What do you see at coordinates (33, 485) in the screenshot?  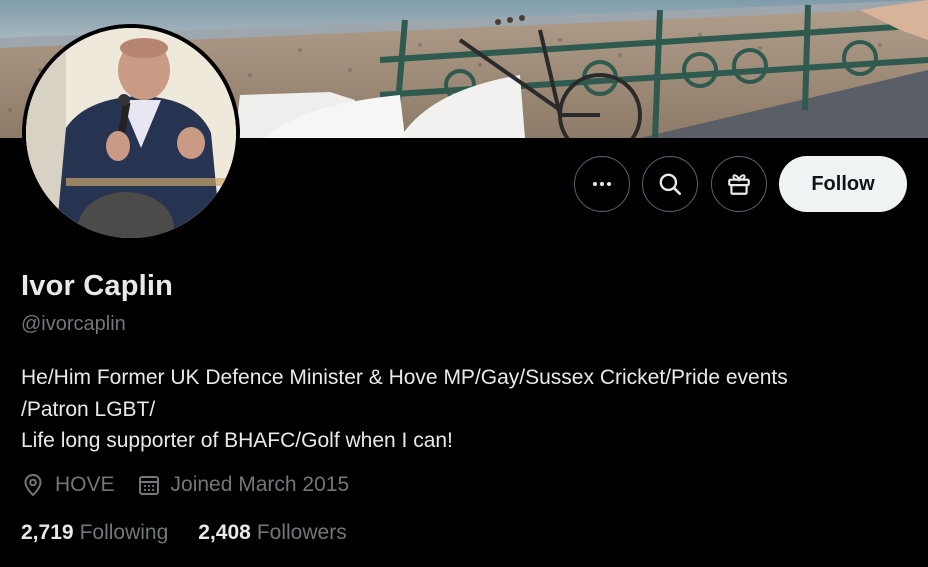 I see `location-pin-icon` at bounding box center [33, 485].